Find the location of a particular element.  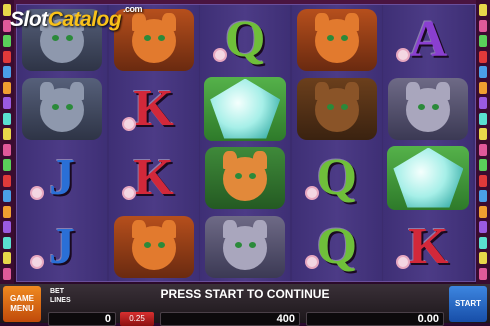

cat-icon is located at coordinates (245, 177).